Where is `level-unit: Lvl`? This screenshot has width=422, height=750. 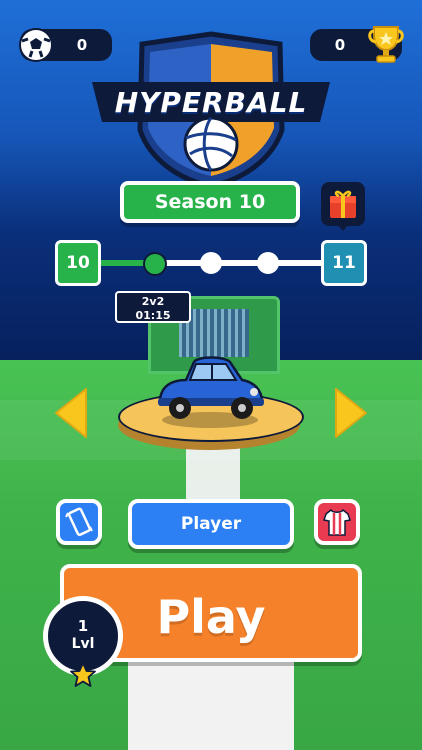 level-unit: Lvl is located at coordinates (83, 644).